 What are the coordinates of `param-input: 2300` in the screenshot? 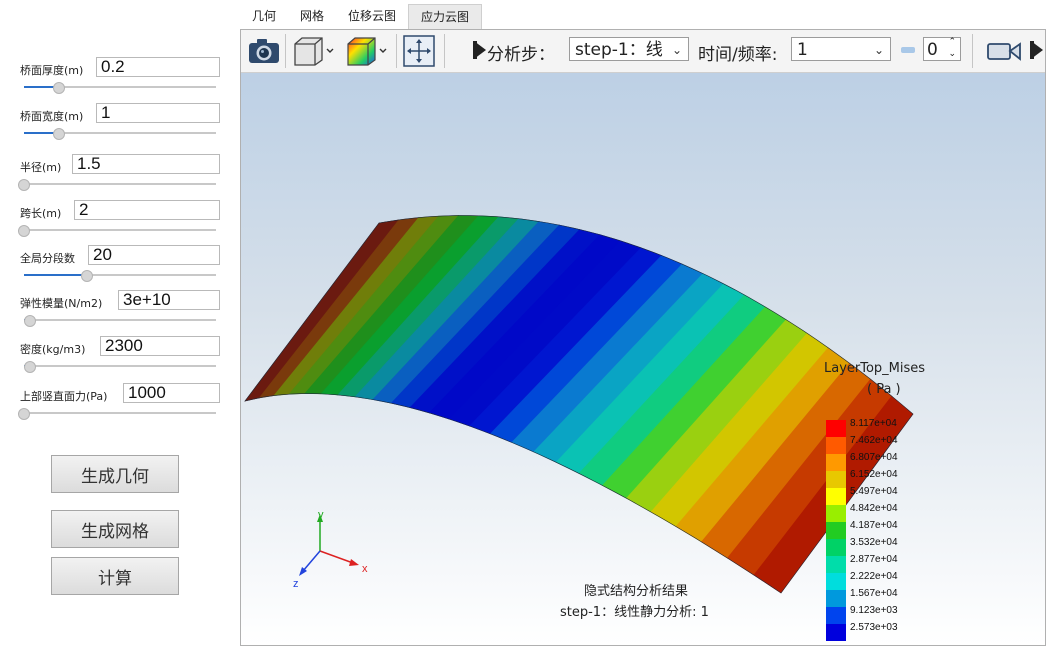 It's located at (160, 346).